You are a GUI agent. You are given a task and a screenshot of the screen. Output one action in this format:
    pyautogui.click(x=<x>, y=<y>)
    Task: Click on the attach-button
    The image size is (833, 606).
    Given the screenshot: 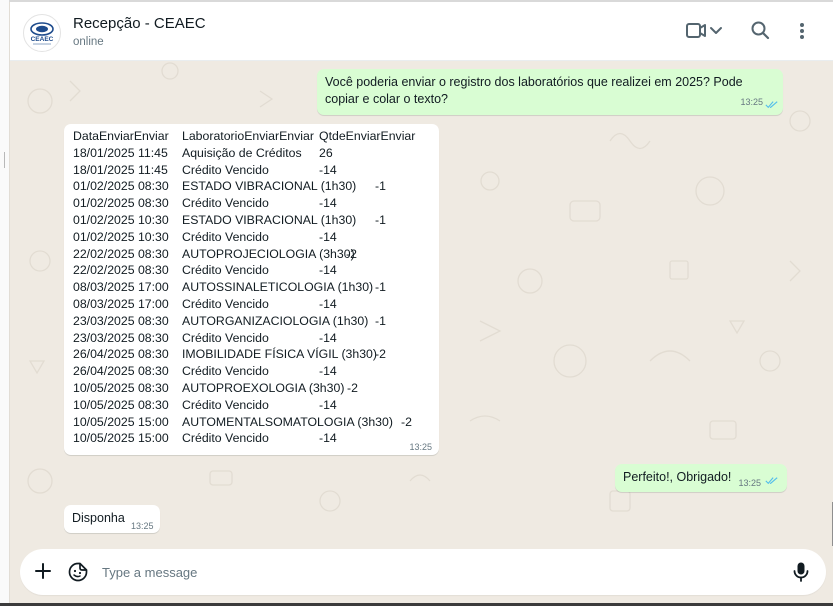 What is the action you would take?
    pyautogui.click(x=43, y=573)
    